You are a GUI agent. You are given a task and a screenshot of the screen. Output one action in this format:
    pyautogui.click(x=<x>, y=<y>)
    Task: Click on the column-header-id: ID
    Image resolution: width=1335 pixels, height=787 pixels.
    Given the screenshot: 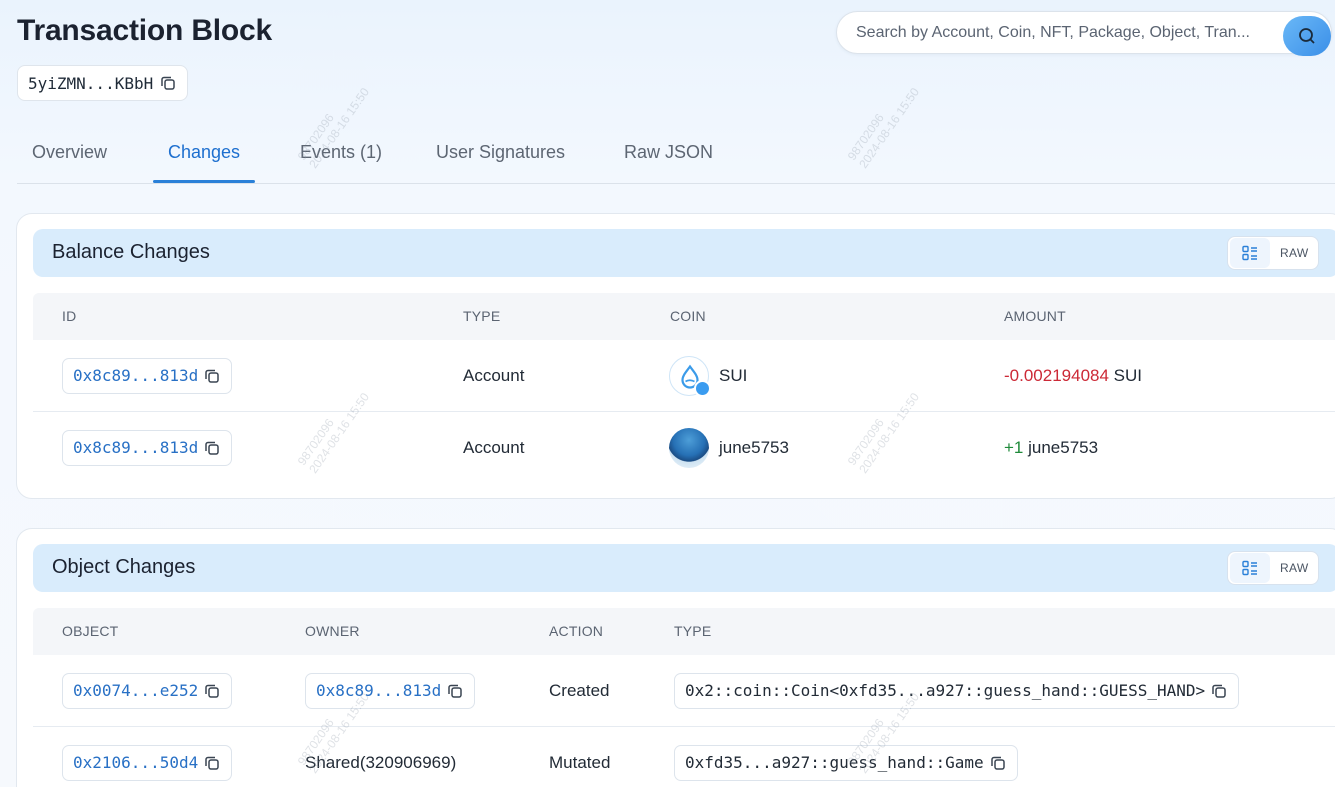 What is the action you would take?
    pyautogui.click(x=69, y=316)
    